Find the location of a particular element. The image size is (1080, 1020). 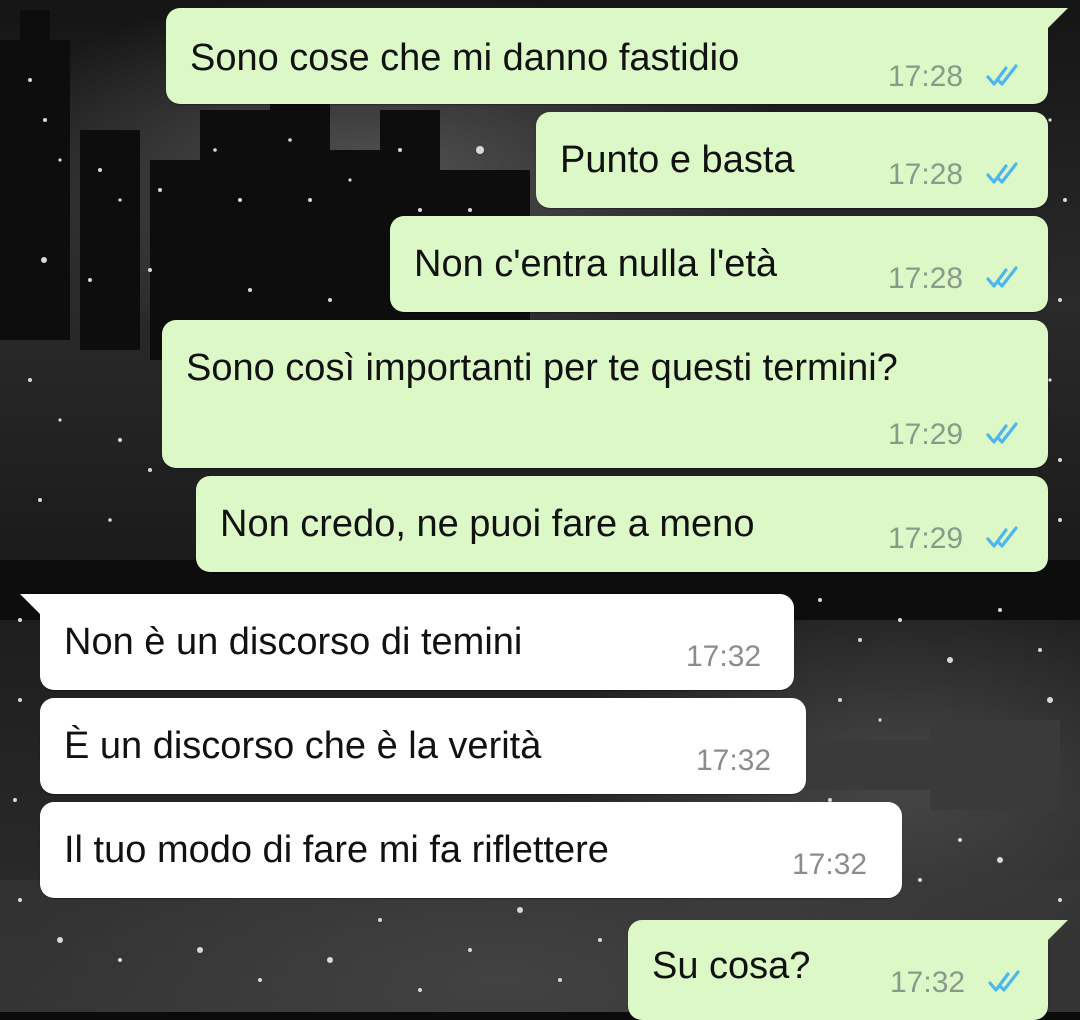

message-bubble-incoming: Non è un discorso di temini 17:32 is located at coordinates (407, 642).